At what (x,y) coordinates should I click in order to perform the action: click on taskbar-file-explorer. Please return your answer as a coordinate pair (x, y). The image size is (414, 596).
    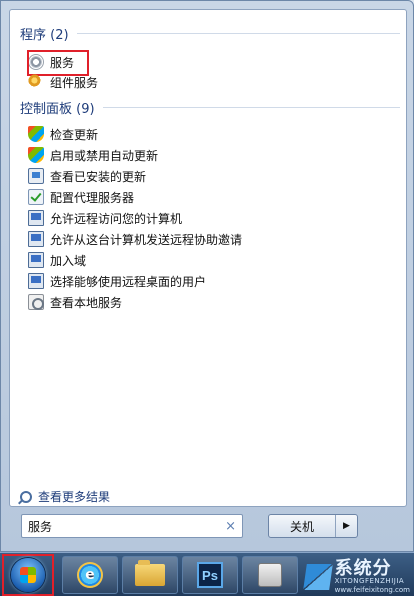
    Looking at the image, I should click on (150, 575).